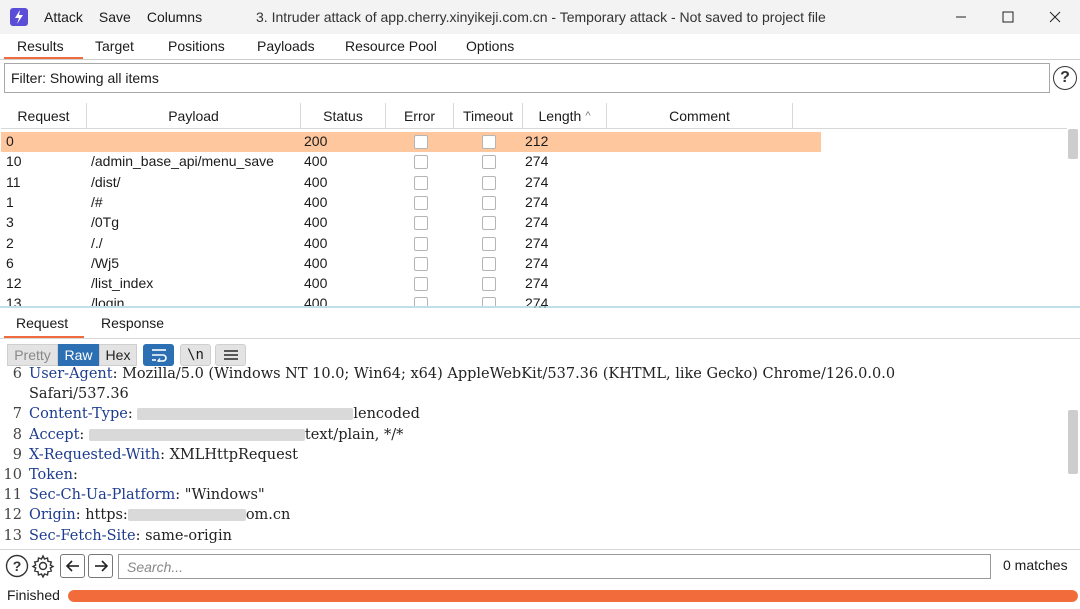  What do you see at coordinates (1073, 144) in the screenshot?
I see `table-scrollbar` at bounding box center [1073, 144].